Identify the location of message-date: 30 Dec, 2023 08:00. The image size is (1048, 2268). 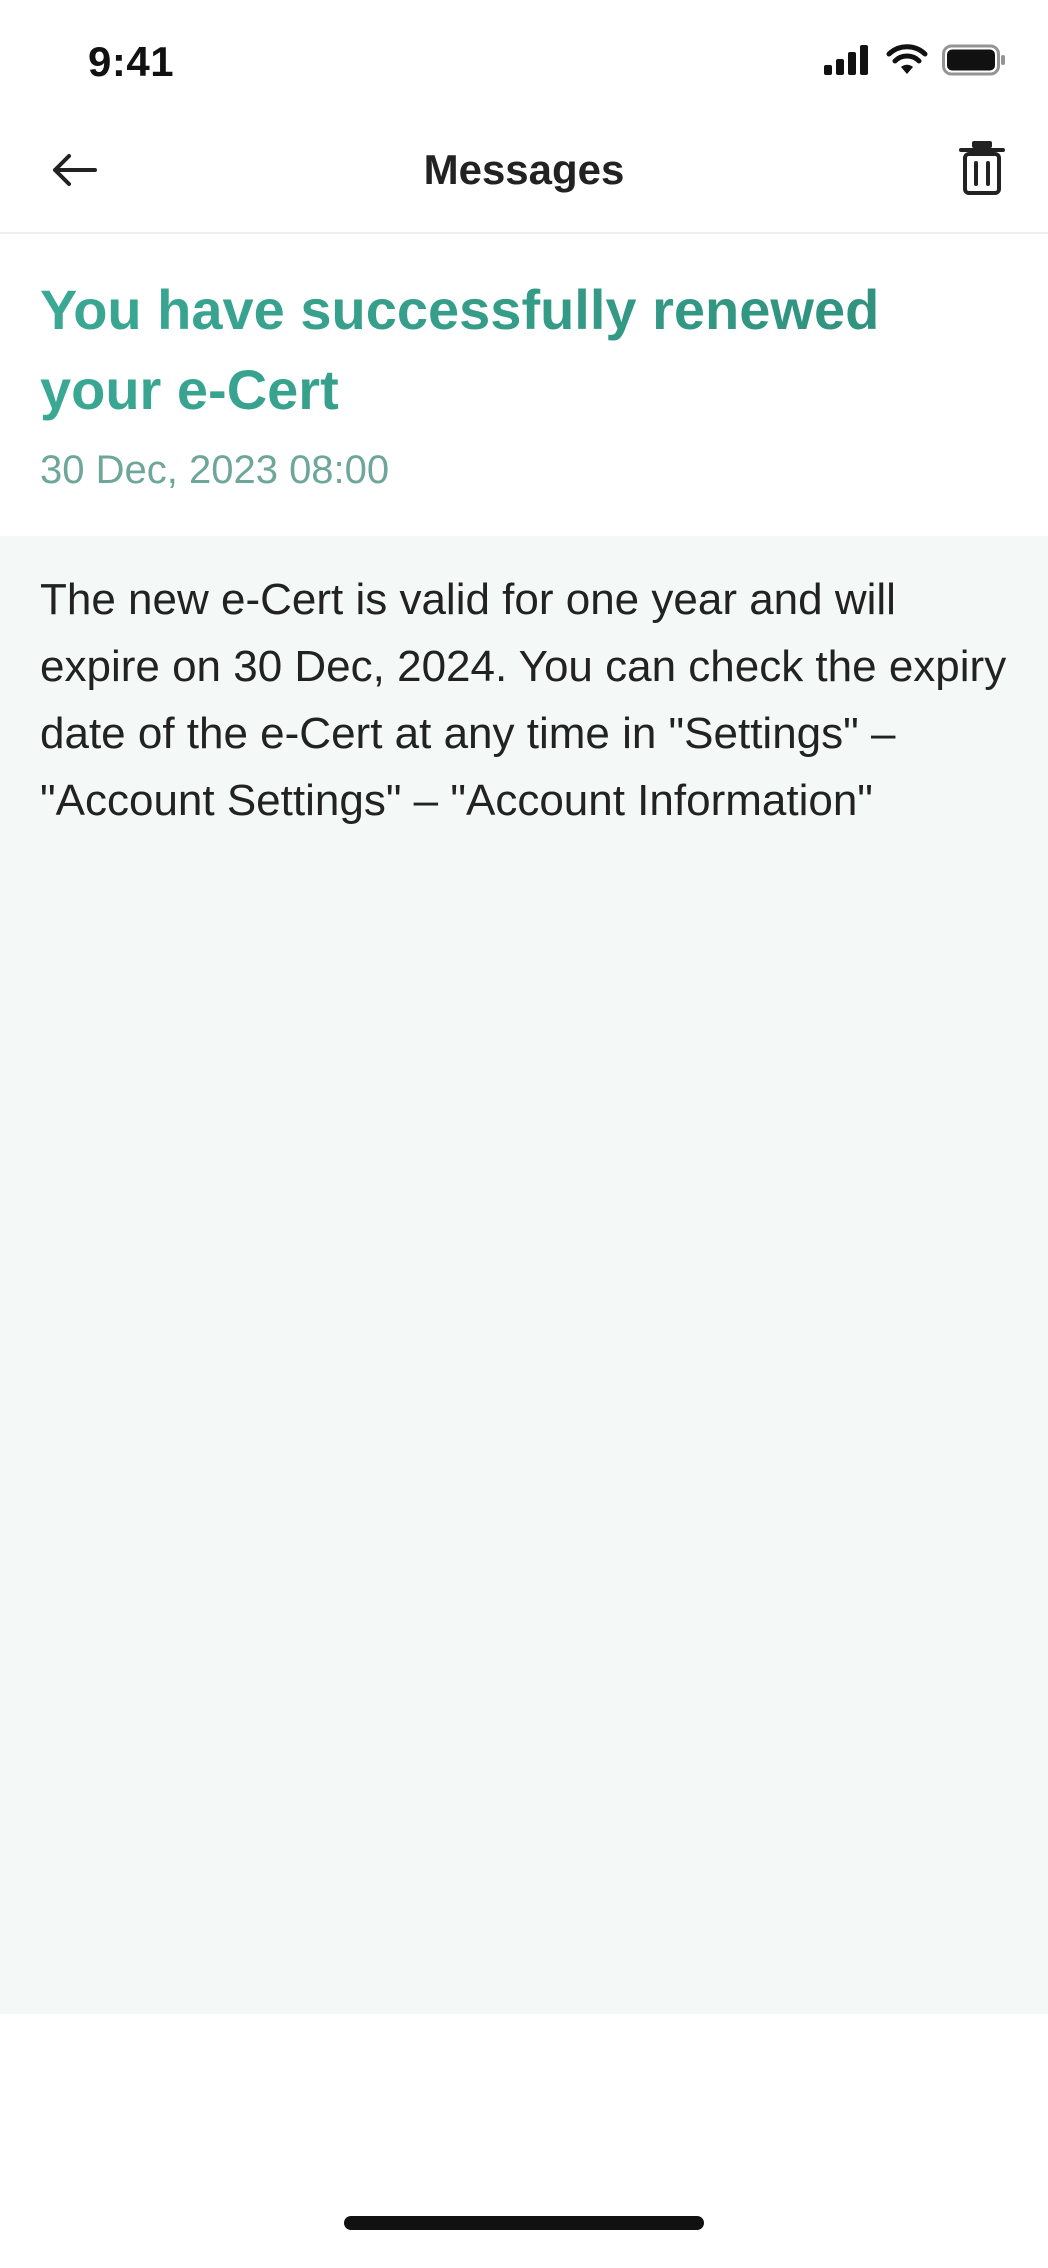
(215, 470).